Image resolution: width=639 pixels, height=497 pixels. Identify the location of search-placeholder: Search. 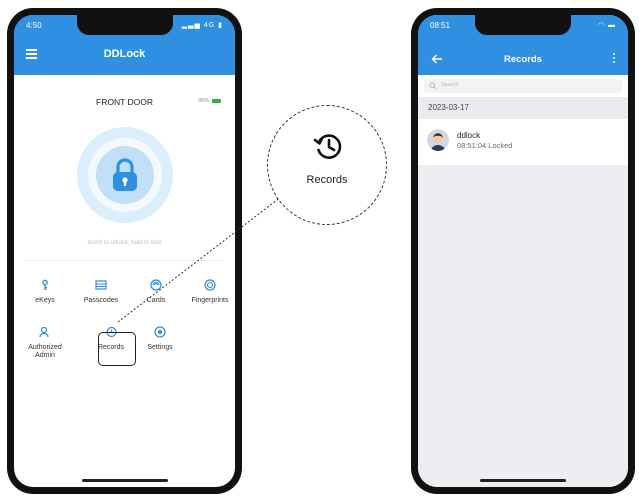
(450, 85).